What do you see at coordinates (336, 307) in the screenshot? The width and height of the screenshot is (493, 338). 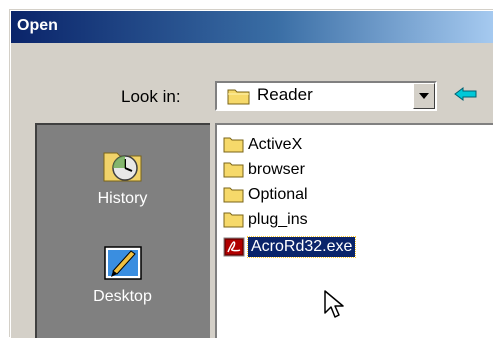 I see `mouse-pointer-icon` at bounding box center [336, 307].